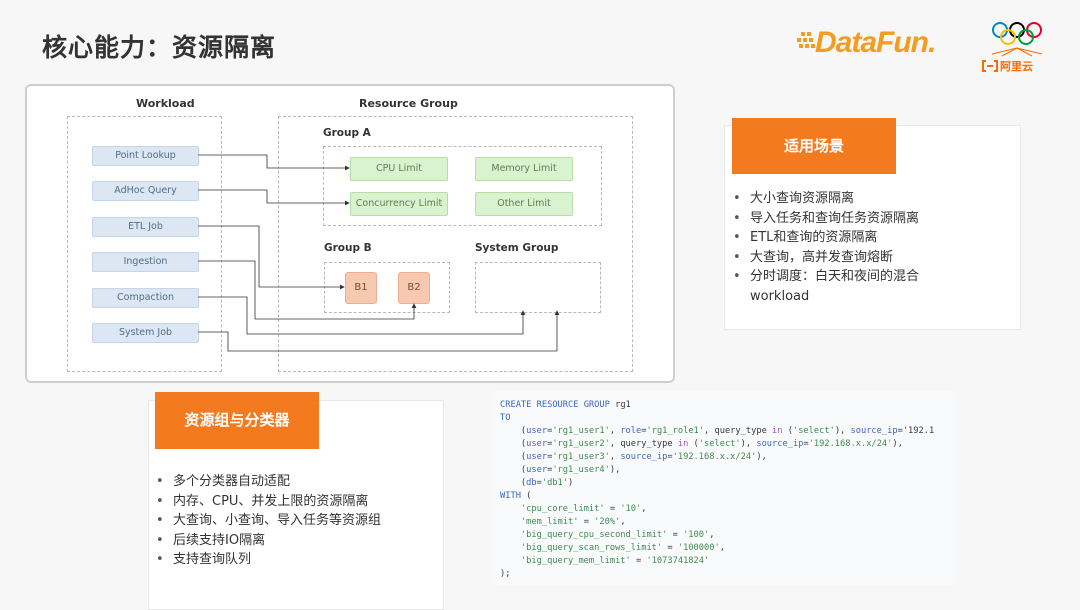  I want to click on page-title: 核心能力：资源隔离, so click(159, 47).